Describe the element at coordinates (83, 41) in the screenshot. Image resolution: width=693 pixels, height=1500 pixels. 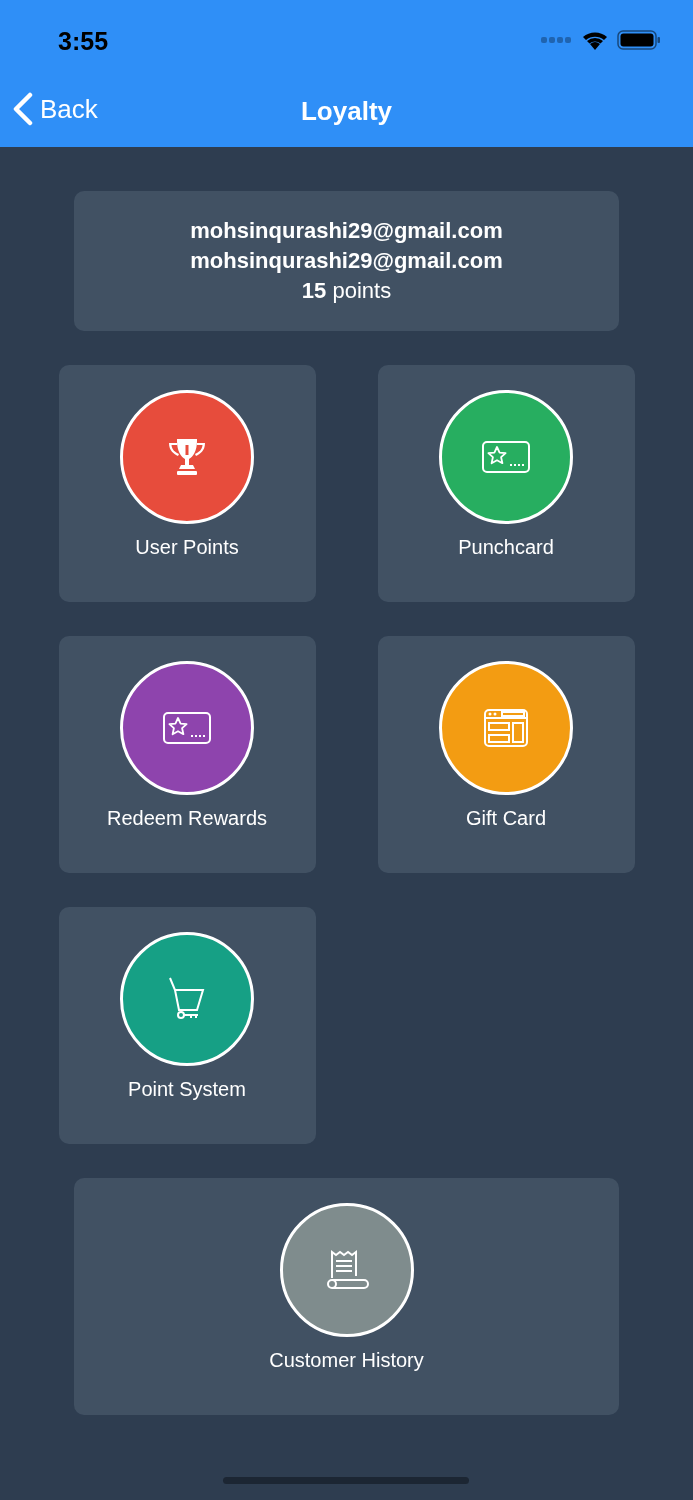
I see `status-time: 3:55` at that location.